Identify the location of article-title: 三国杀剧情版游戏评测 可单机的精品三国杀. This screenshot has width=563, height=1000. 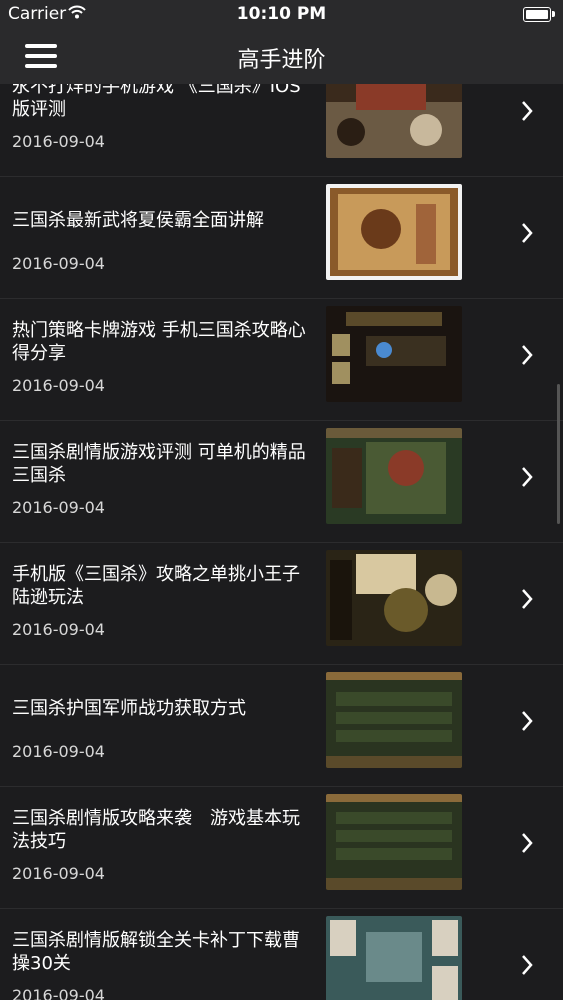
(159, 464).